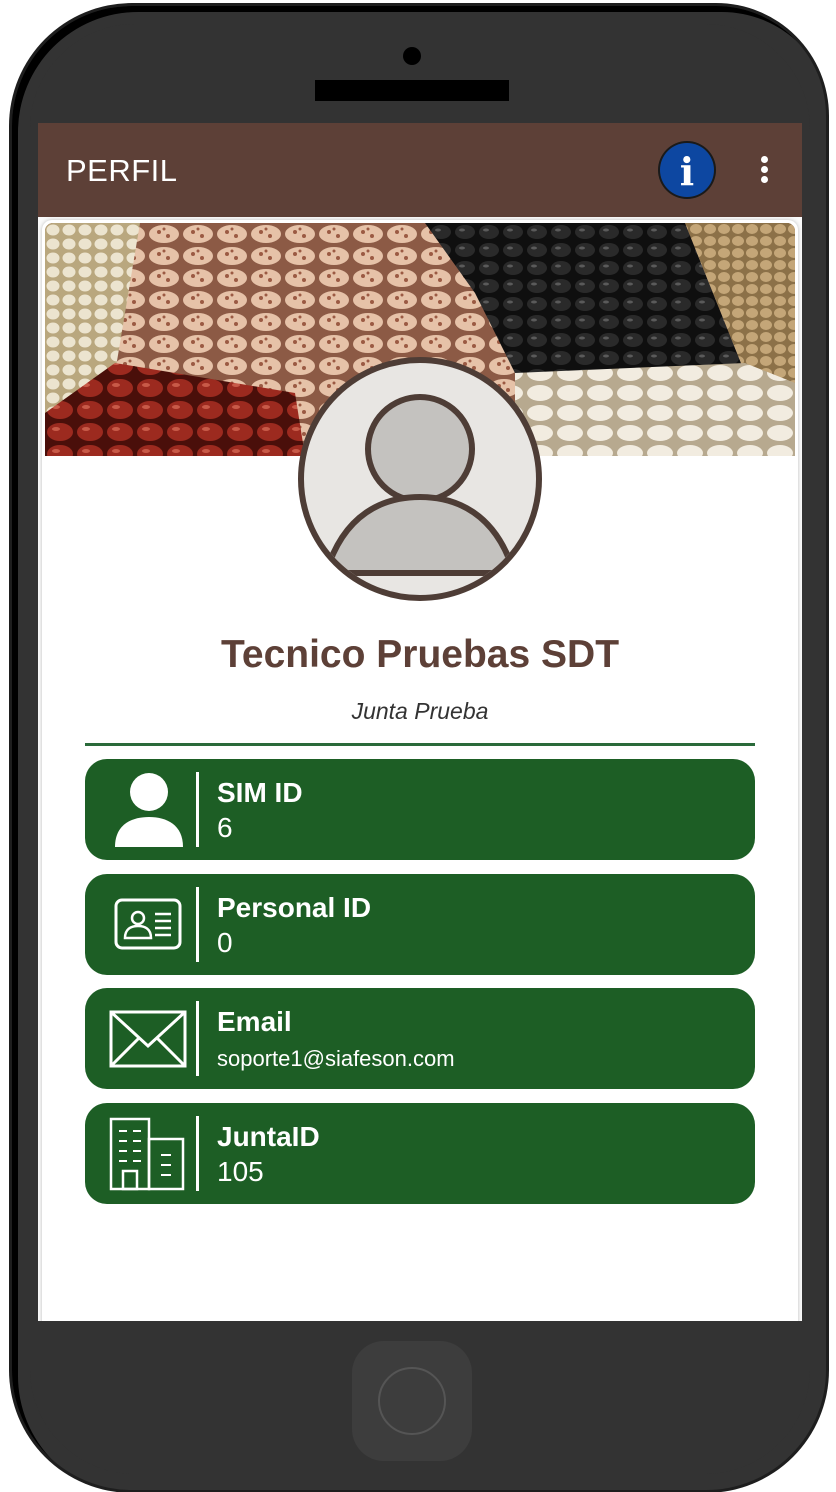  I want to click on page-title: PERFIL, so click(122, 170).